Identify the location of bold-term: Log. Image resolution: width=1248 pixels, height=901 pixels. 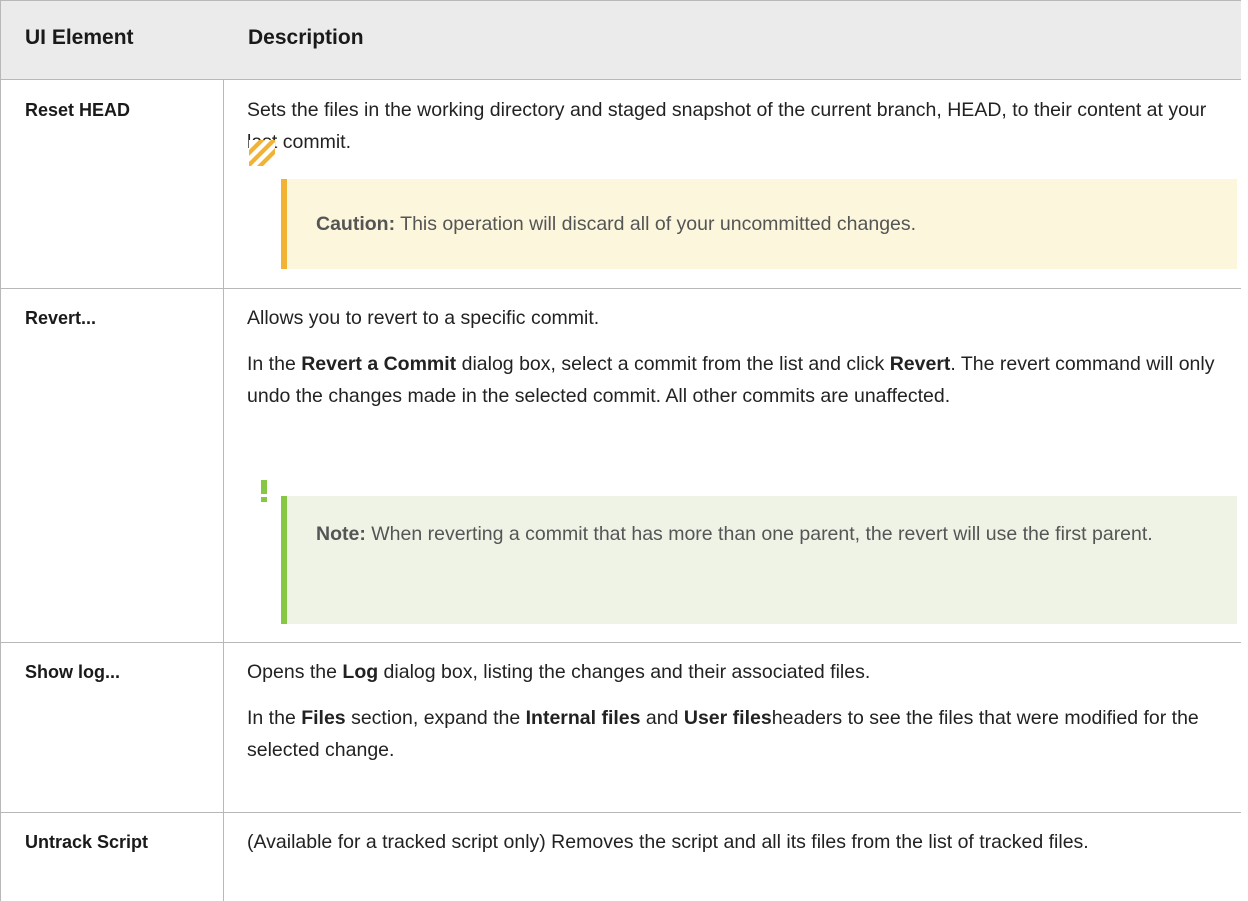
(360, 672).